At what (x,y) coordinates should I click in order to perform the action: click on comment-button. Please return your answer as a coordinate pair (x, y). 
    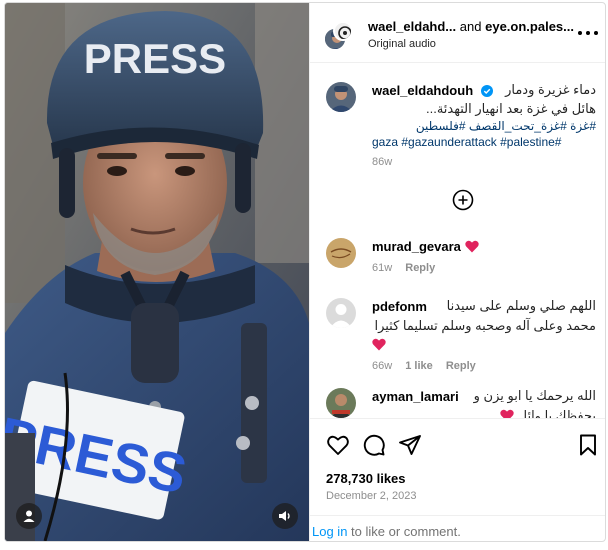
    Looking at the image, I should click on (374, 445).